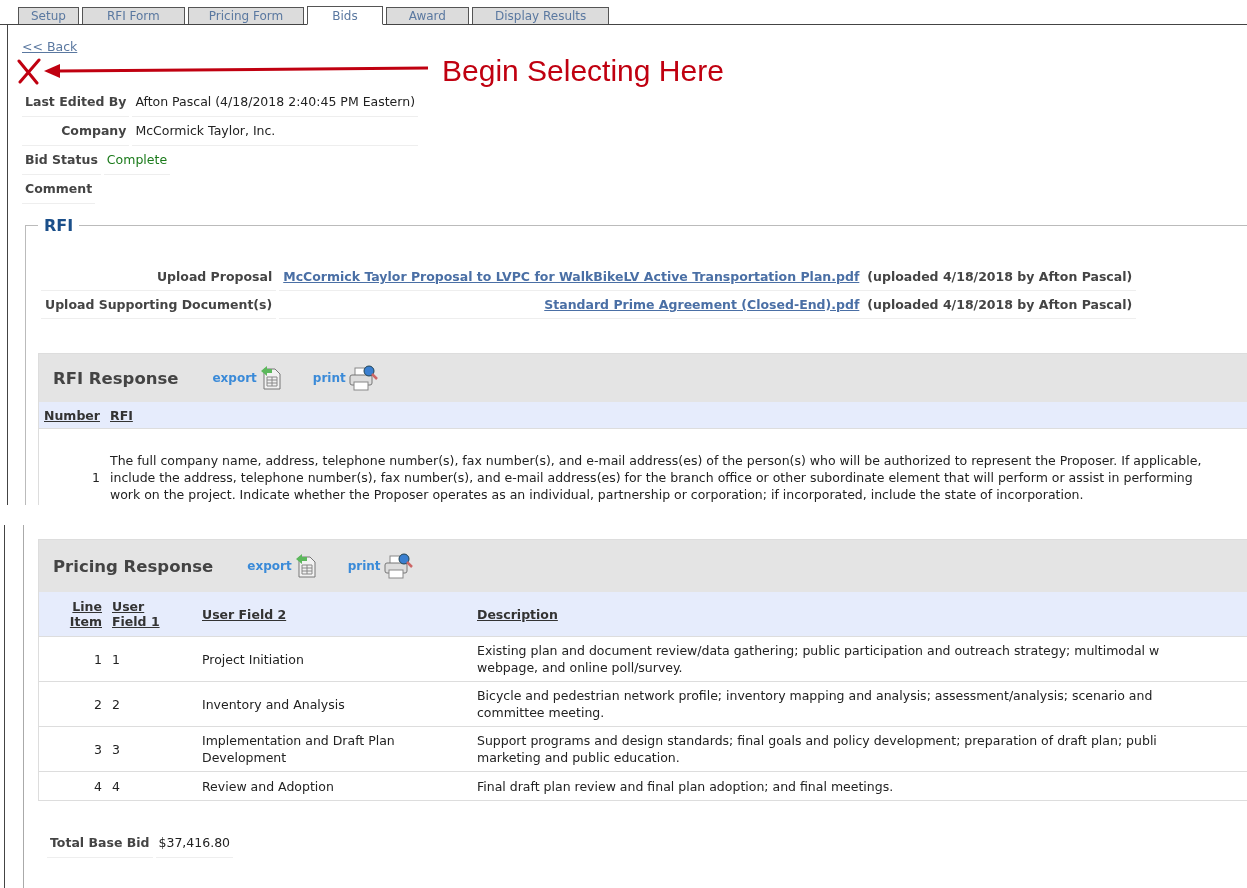 The height and width of the screenshot is (888, 1247). Describe the element at coordinates (137, 160) in the screenshot. I see `status-value: Complete` at that location.